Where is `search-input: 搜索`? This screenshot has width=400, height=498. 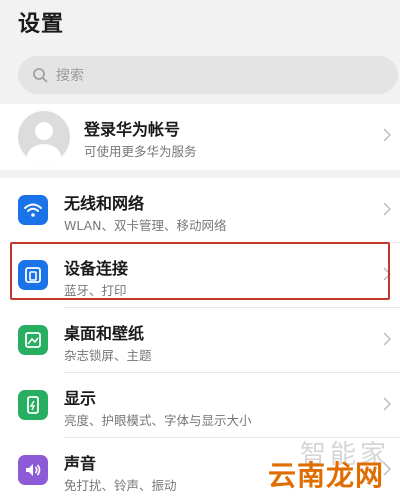
search-input: 搜索 is located at coordinates (208, 75).